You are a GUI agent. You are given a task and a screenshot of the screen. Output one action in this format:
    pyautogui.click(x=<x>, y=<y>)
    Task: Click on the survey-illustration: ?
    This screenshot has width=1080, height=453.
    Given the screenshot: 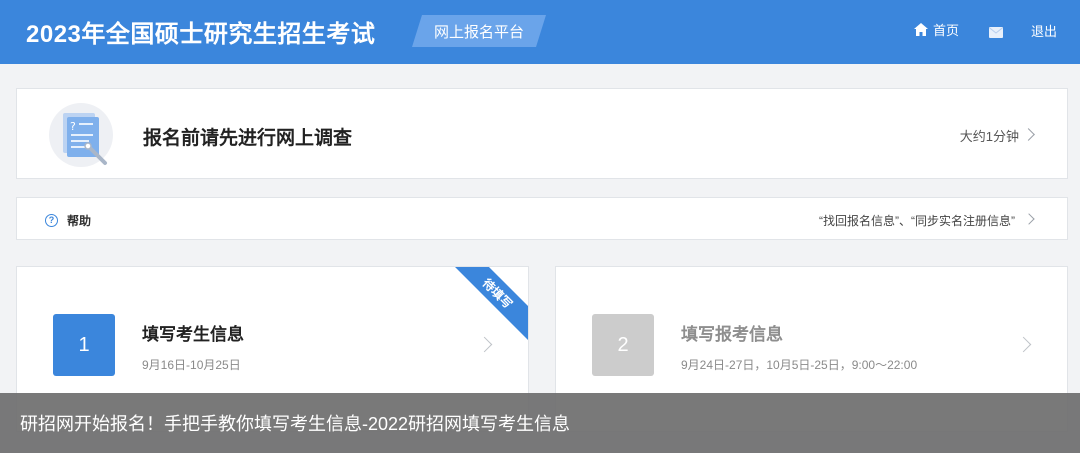 What is the action you would take?
    pyautogui.click(x=81, y=135)
    